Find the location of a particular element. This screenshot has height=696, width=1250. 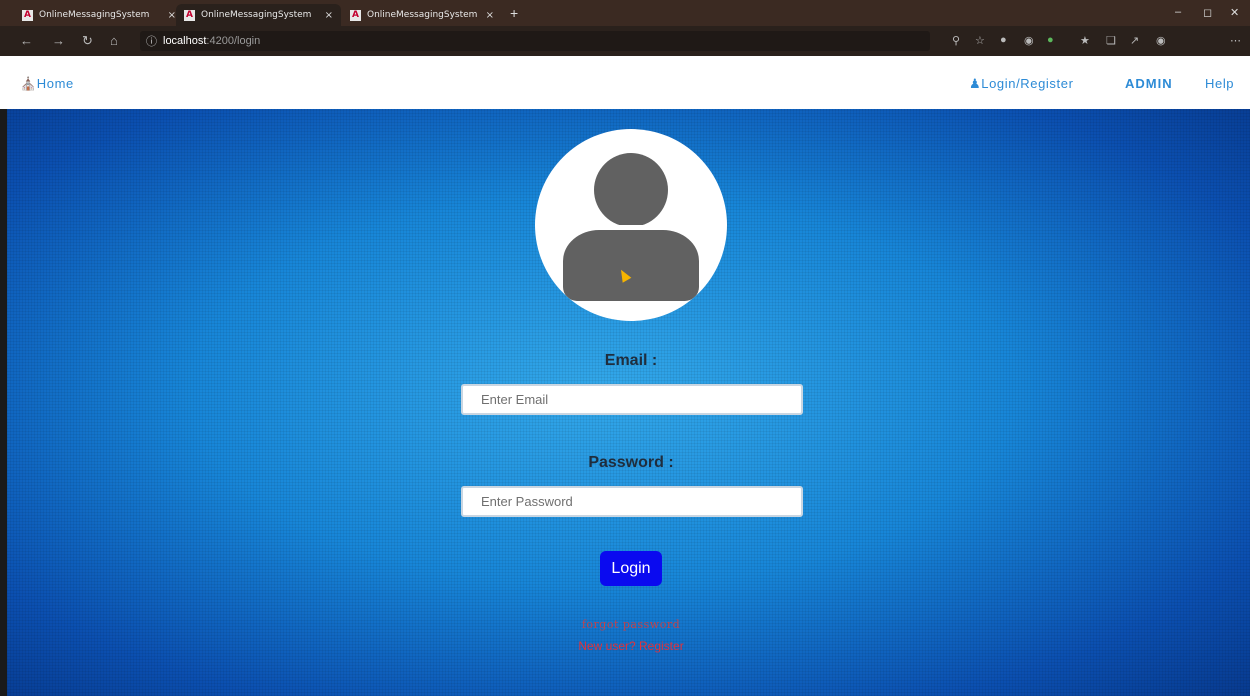

extension-icon: ◉ is located at coordinates (1029, 40).